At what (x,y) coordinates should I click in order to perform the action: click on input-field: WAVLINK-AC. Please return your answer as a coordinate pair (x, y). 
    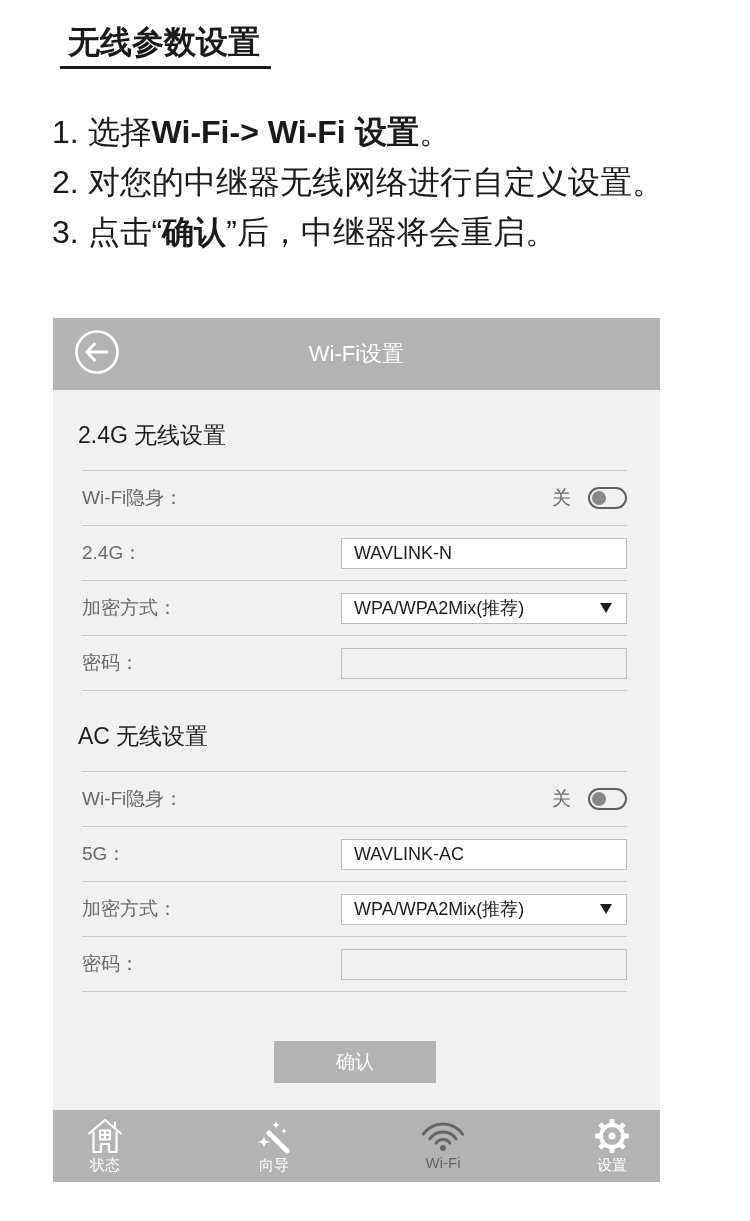
    Looking at the image, I should click on (484, 854).